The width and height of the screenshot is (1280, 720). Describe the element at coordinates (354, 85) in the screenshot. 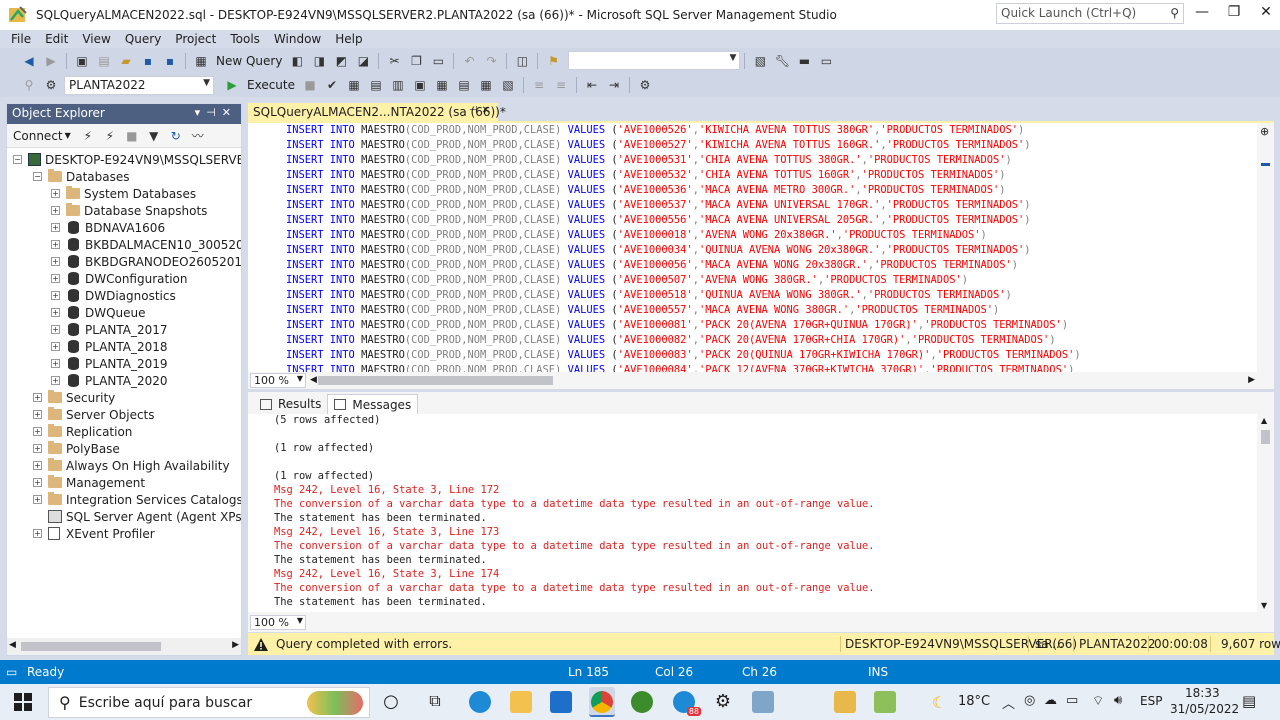

I see `estimated-plan-icon: ▦` at that location.